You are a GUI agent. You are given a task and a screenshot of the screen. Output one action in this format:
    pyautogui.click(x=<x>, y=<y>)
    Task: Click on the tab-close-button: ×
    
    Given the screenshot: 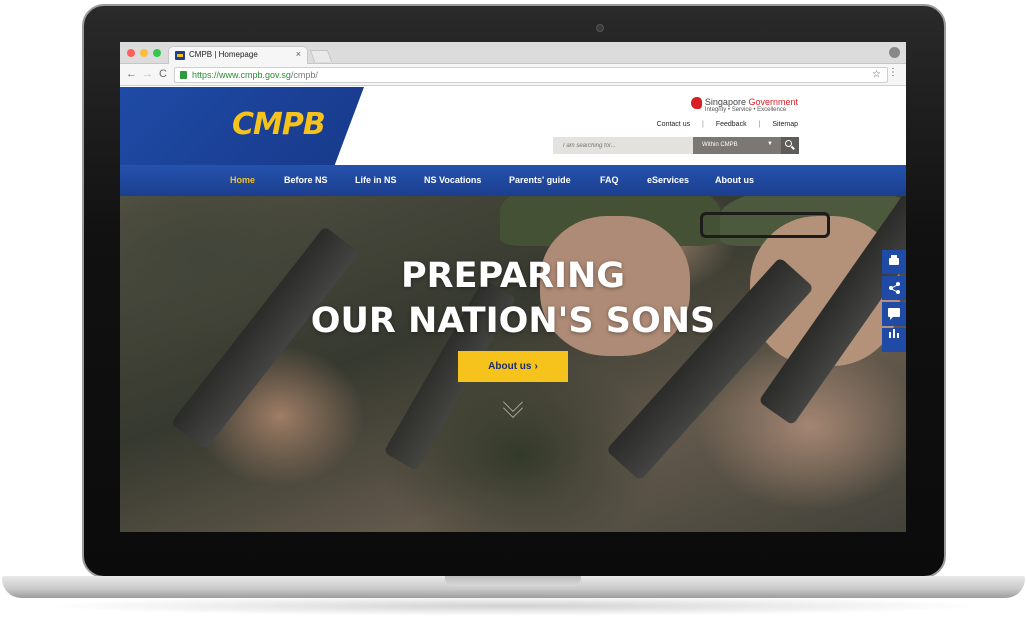 What is the action you would take?
    pyautogui.click(x=298, y=54)
    